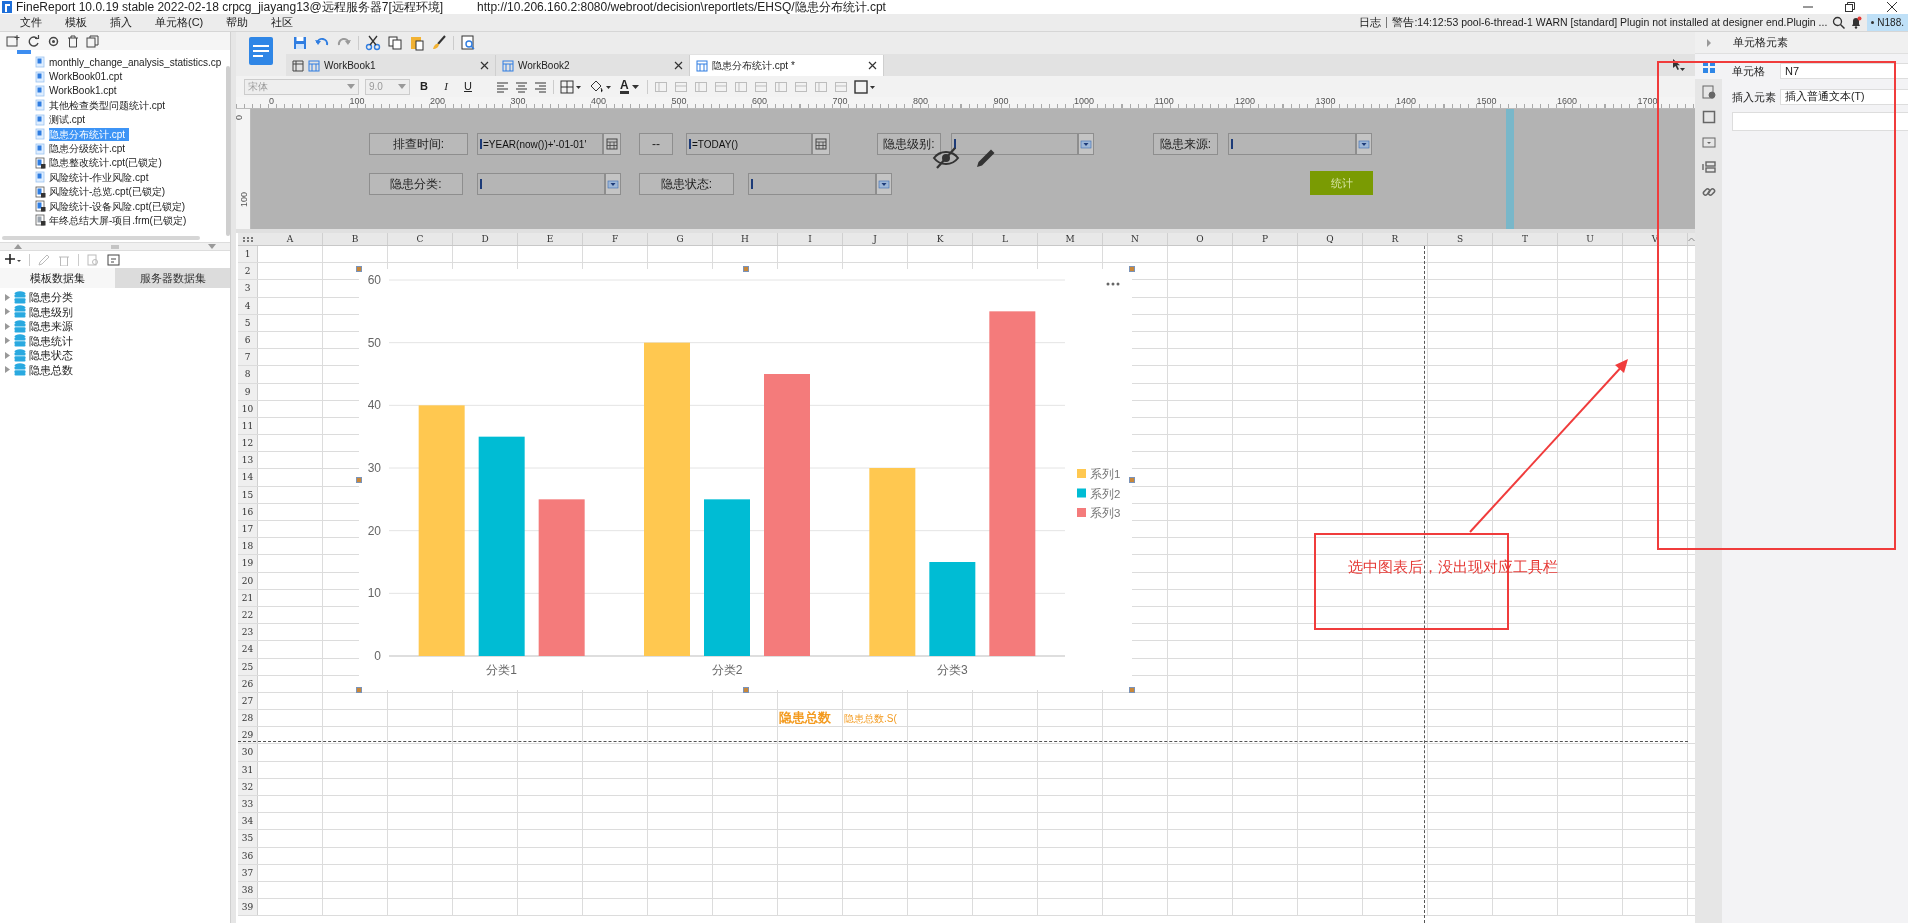  I want to click on menu-item: 插入, so click(121, 22).